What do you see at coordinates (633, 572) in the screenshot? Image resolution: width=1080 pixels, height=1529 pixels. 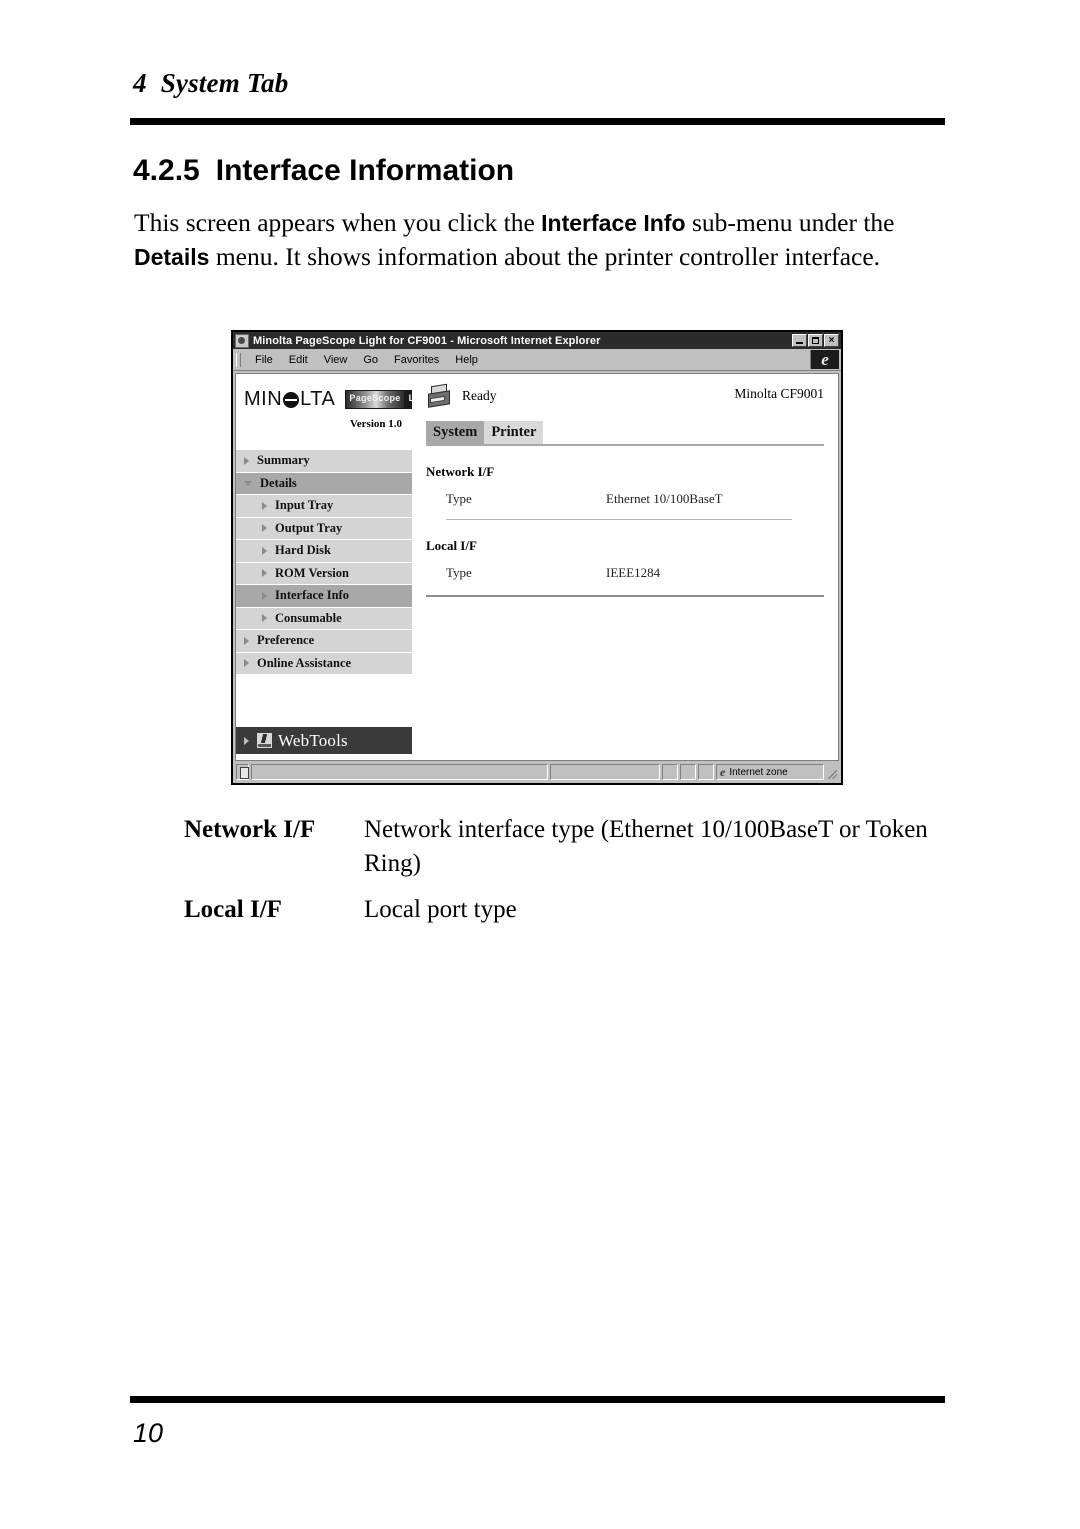 I see `local-type-value: IEEE1284` at bounding box center [633, 572].